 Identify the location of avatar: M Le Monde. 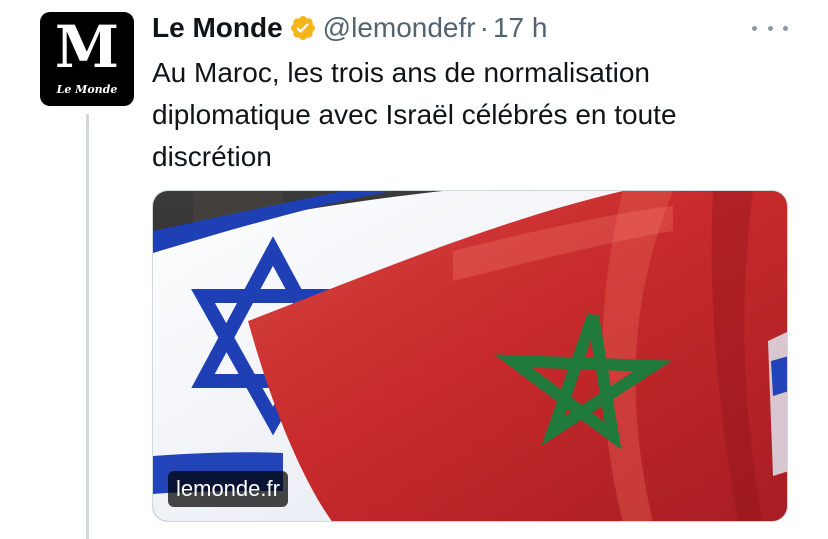
(87, 59).